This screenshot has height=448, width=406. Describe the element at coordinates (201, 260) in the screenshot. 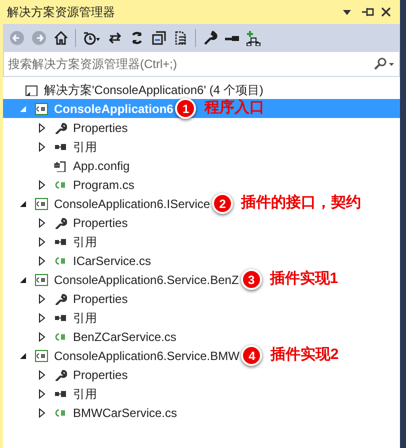

I see `tree-item: ICarService.cs` at that location.